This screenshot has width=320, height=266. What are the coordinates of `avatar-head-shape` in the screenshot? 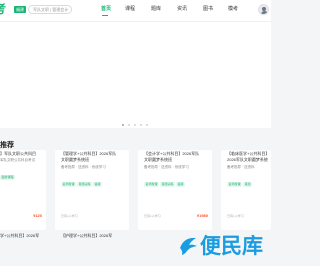 It's located at (264, 8).